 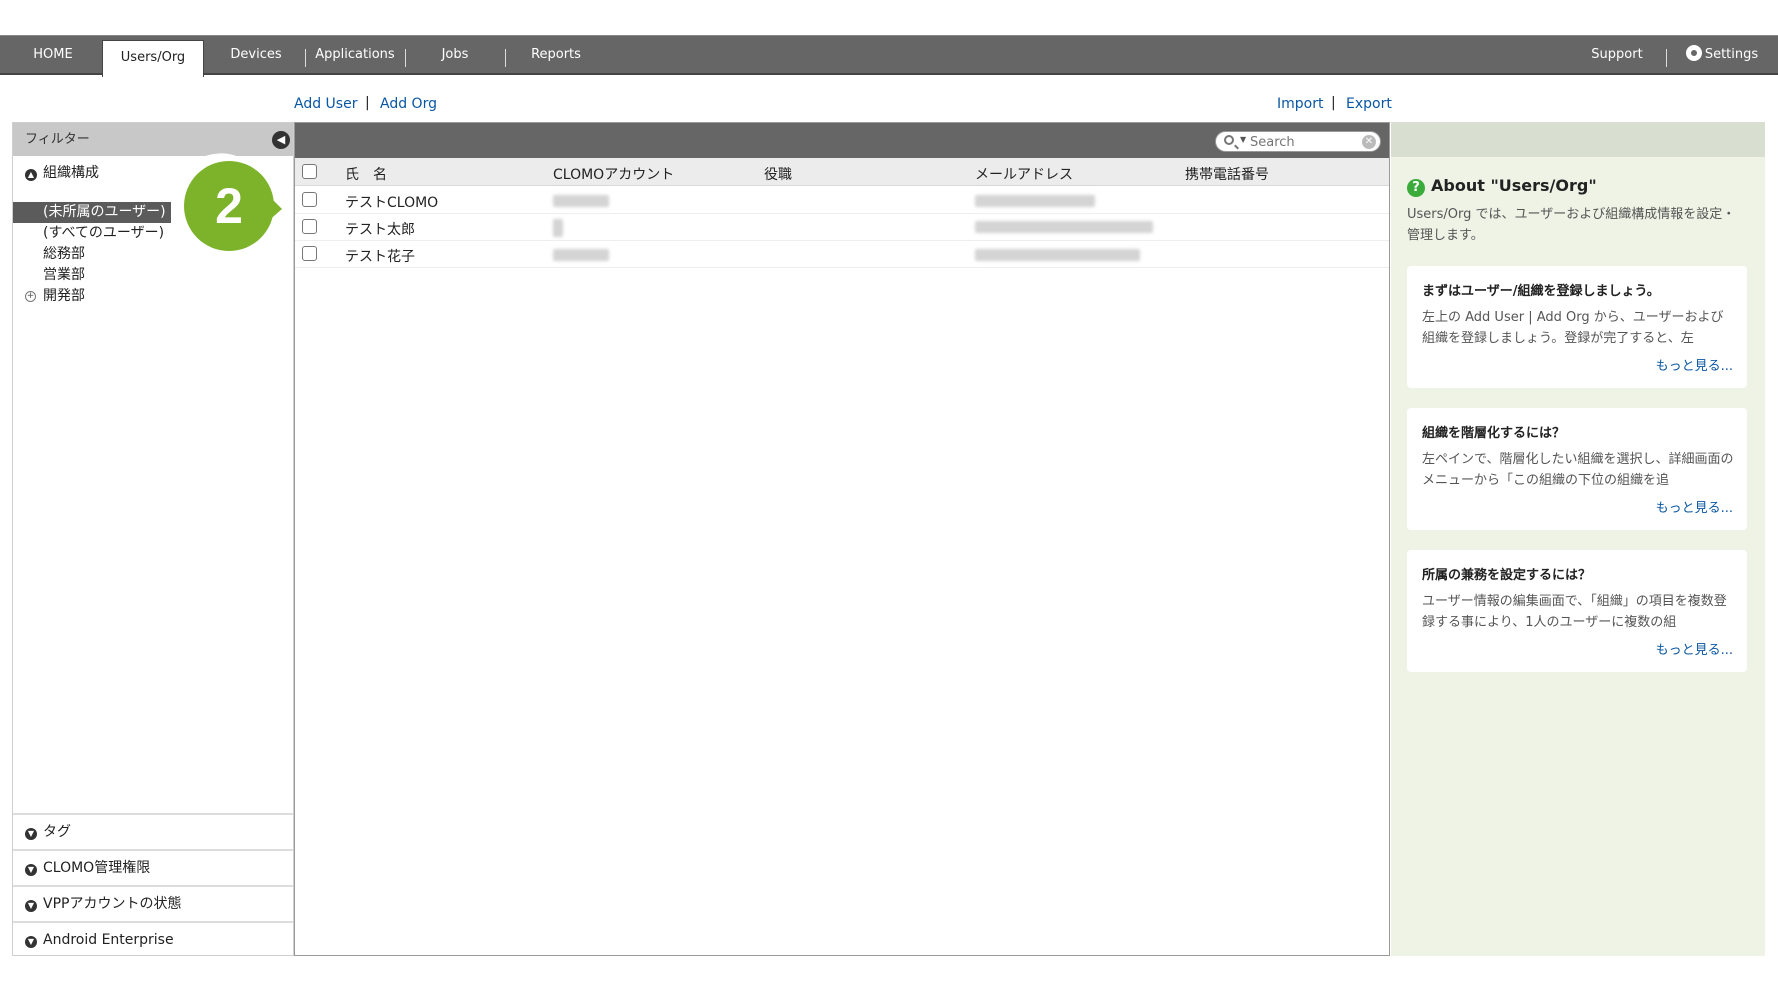 What do you see at coordinates (778, 174) in the screenshot?
I see `column-title: 役職` at bounding box center [778, 174].